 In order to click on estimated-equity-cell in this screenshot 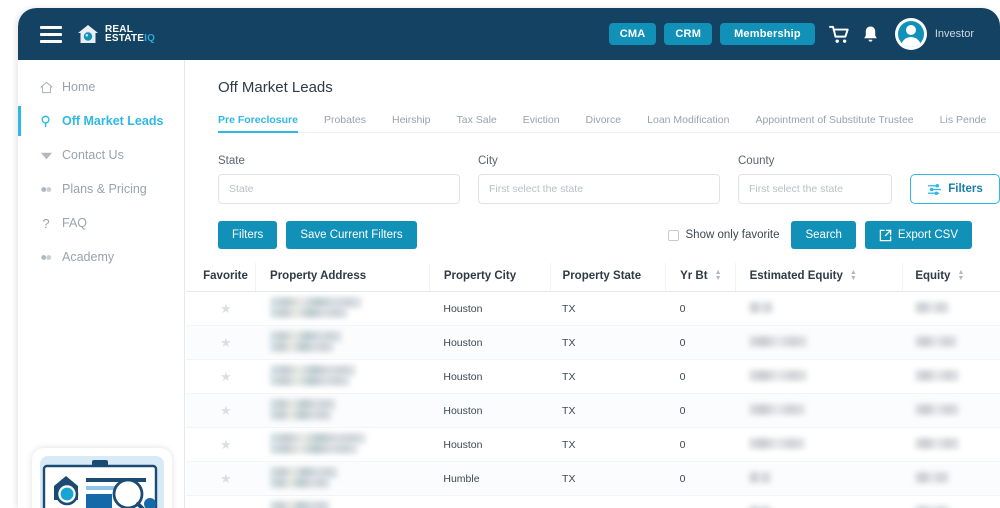, I will do `click(819, 411)`.